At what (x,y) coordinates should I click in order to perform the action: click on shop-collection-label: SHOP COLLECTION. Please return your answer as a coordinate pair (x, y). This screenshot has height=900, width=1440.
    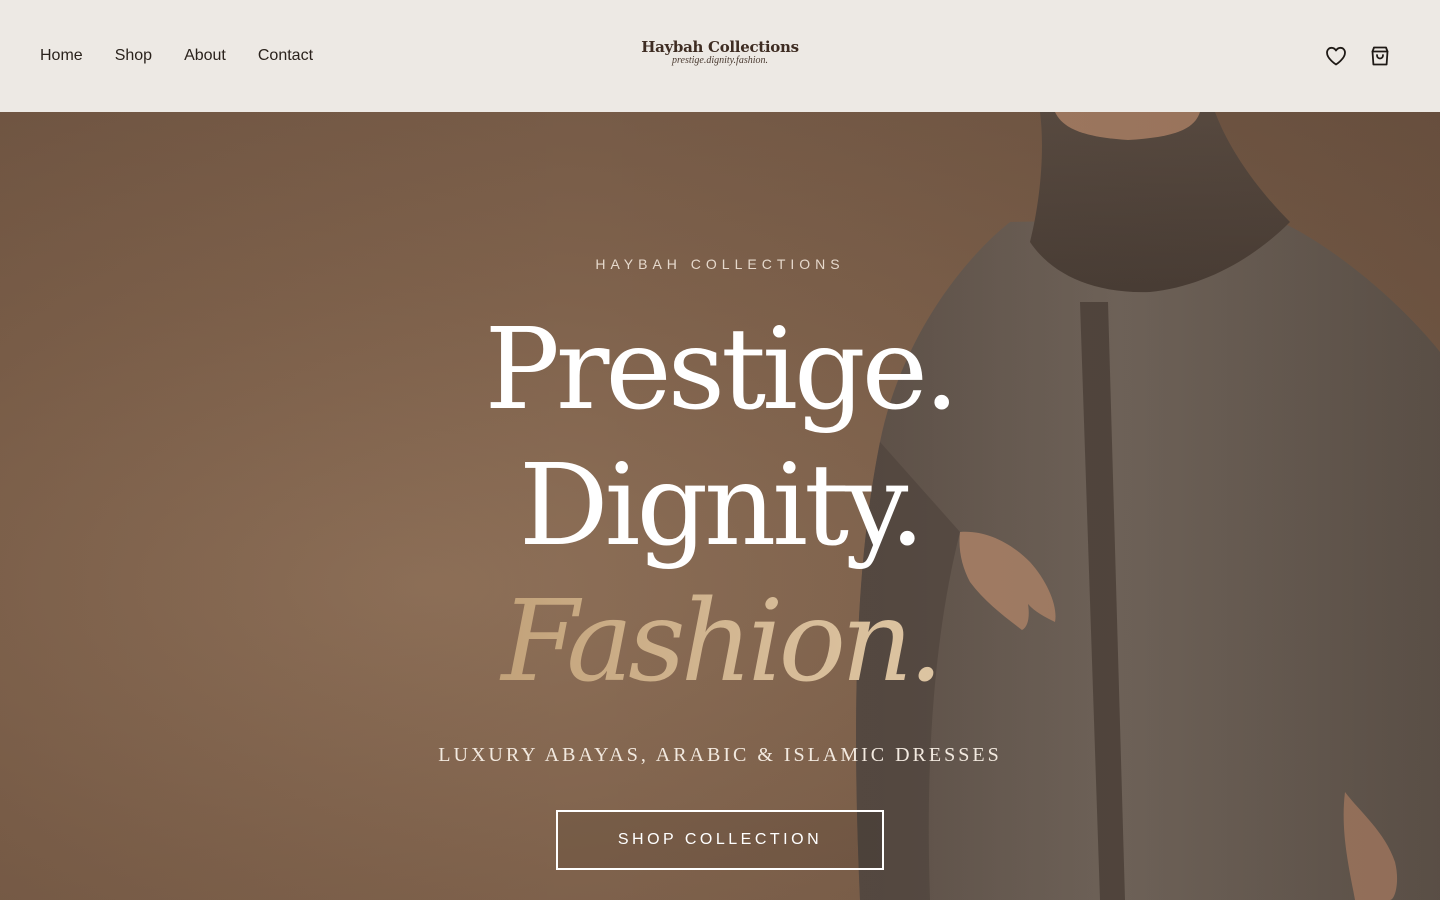
    Looking at the image, I should click on (720, 839).